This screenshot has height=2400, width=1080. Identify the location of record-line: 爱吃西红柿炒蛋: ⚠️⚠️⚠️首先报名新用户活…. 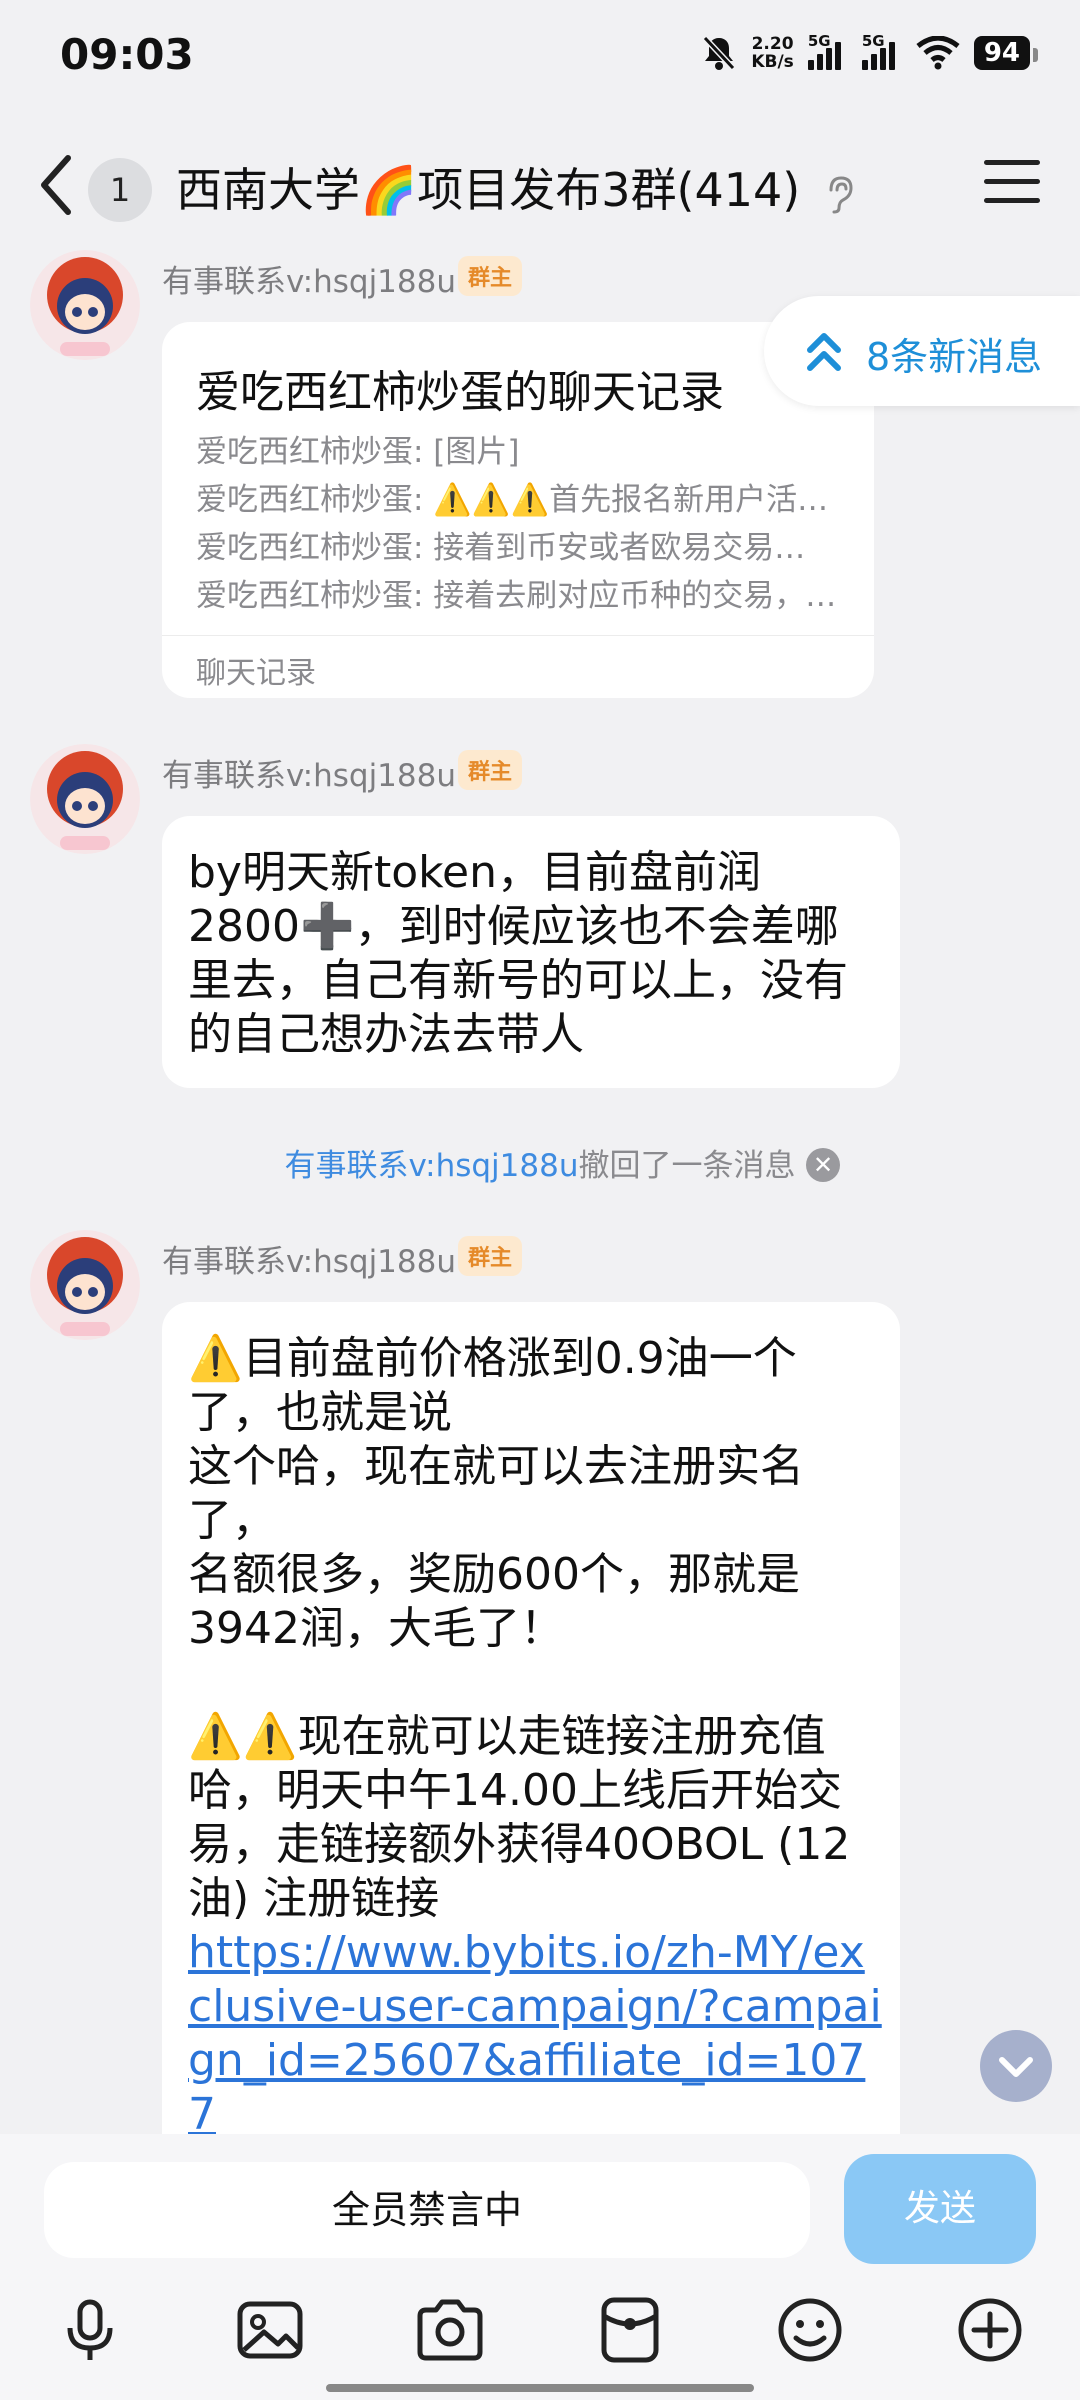
(512, 500).